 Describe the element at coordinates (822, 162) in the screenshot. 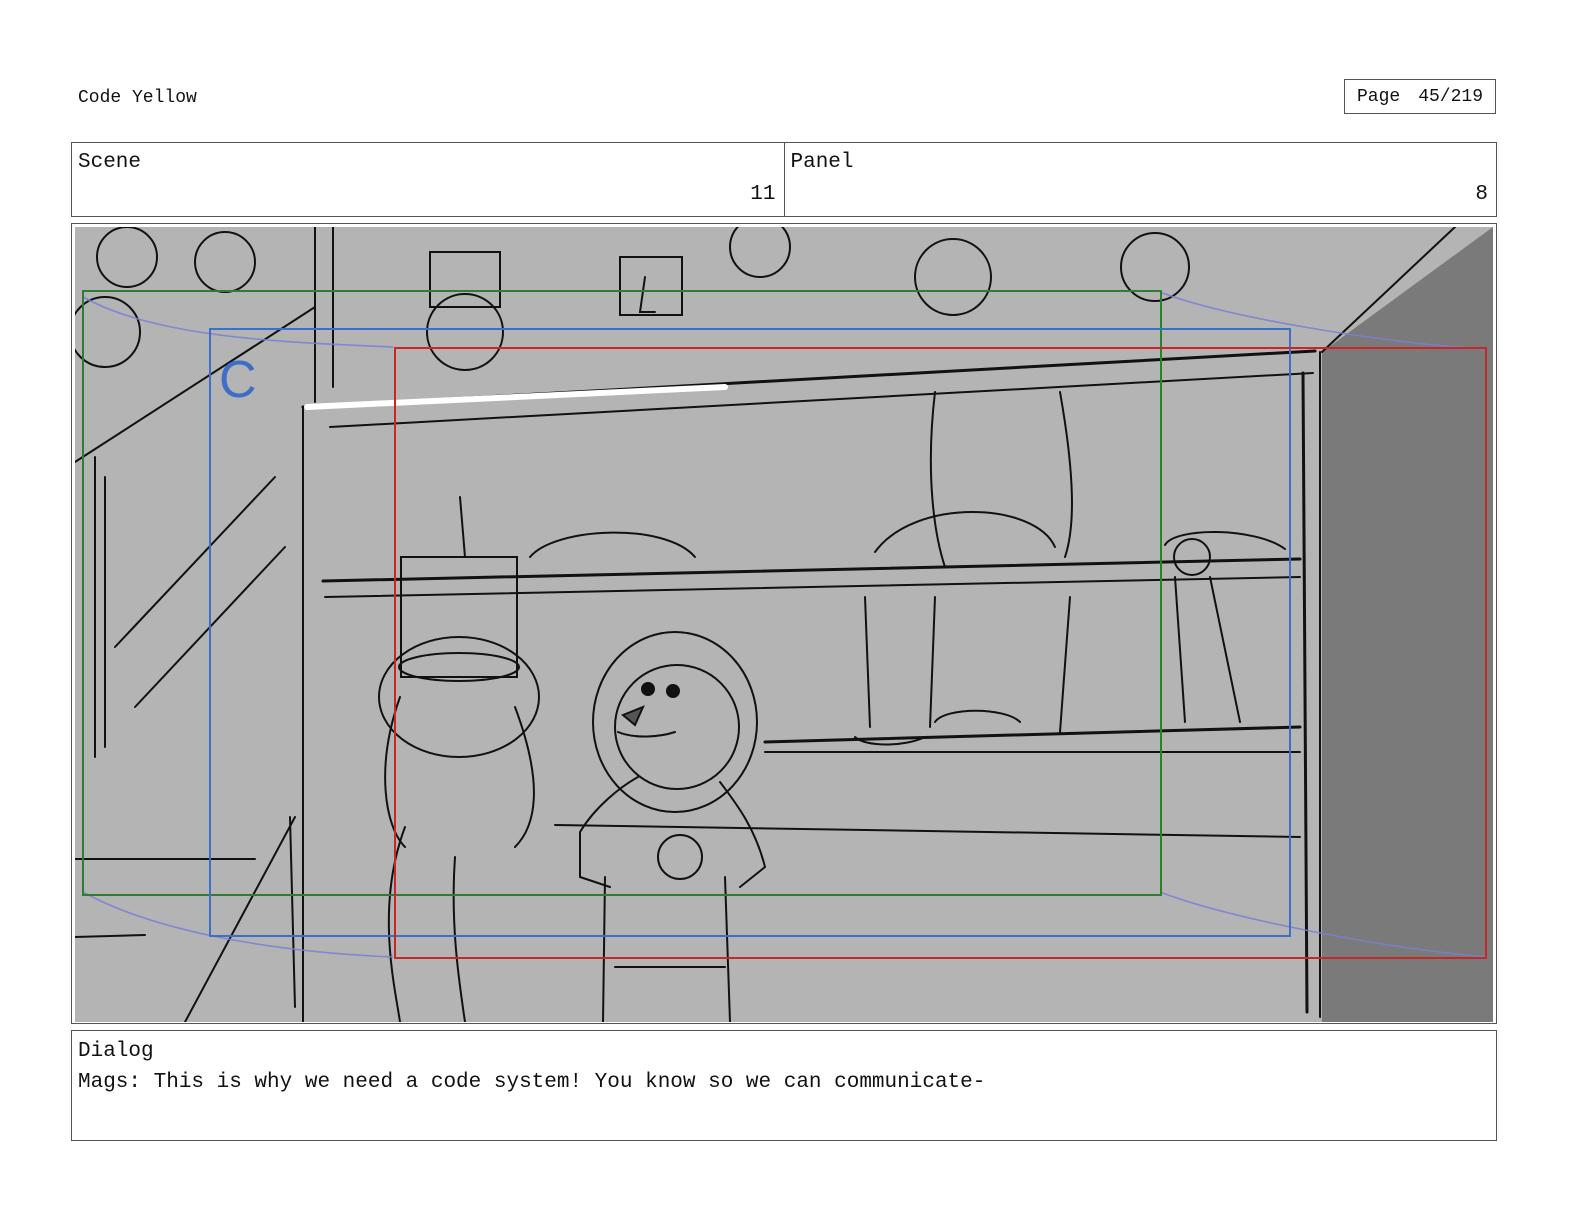

I see `panel-label: Panel` at that location.